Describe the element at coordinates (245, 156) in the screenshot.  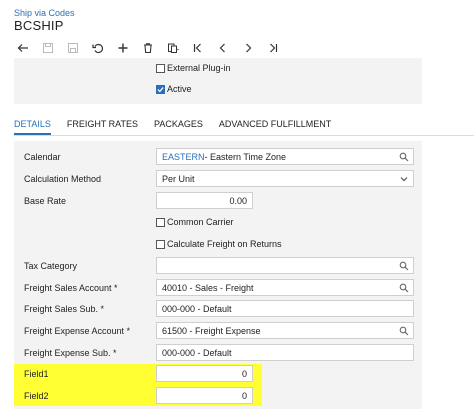
I see `calendar-desc: - Eastern Time Zone` at that location.